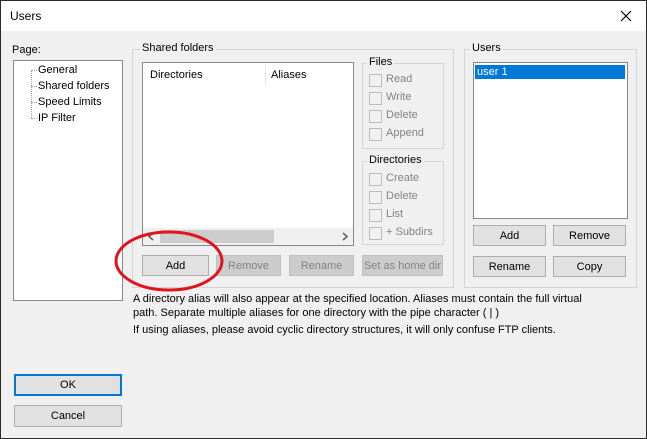 The width and height of the screenshot is (647, 439). What do you see at coordinates (178, 48) in the screenshot?
I see `shared-folders-title: Shared folders` at bounding box center [178, 48].